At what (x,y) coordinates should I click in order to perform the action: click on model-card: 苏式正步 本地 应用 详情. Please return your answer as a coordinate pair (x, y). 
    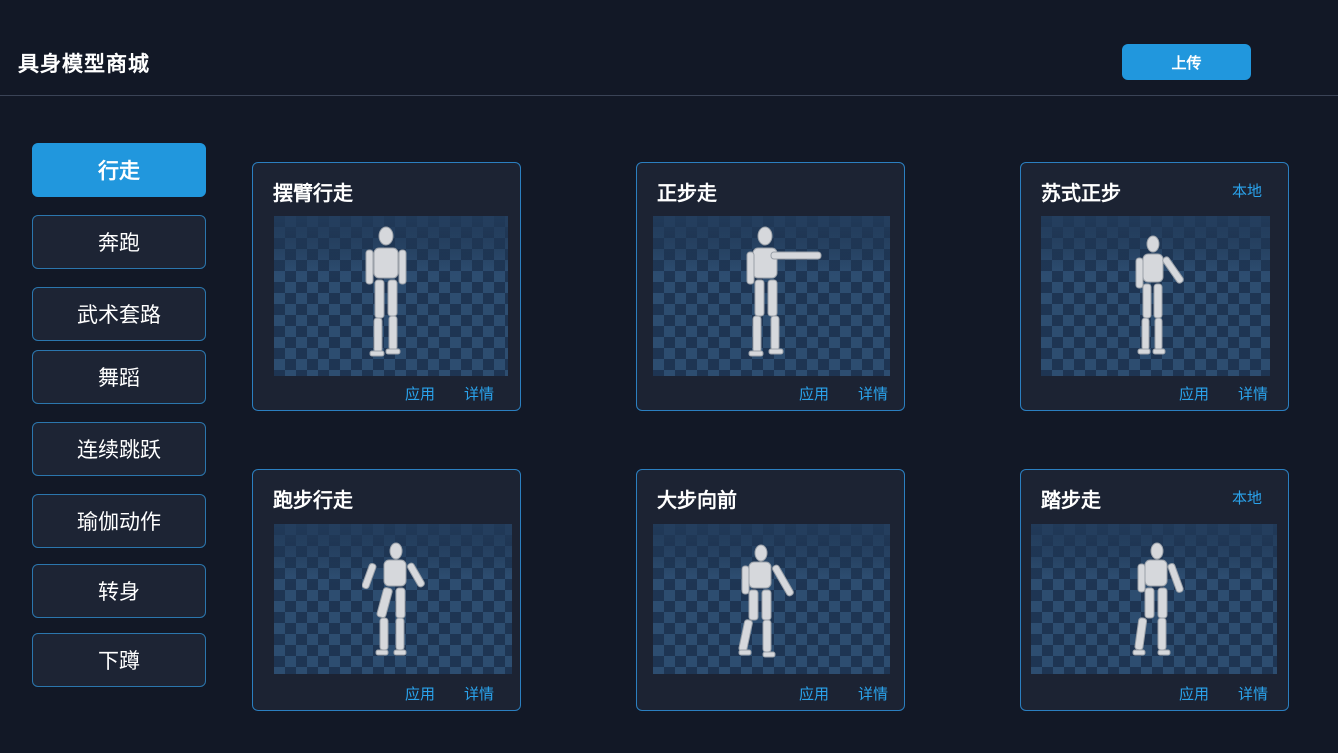
    Looking at the image, I should click on (1154, 286).